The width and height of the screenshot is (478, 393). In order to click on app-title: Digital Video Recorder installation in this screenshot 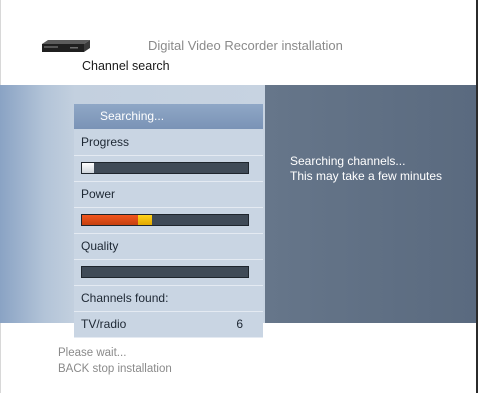, I will do `click(245, 45)`.